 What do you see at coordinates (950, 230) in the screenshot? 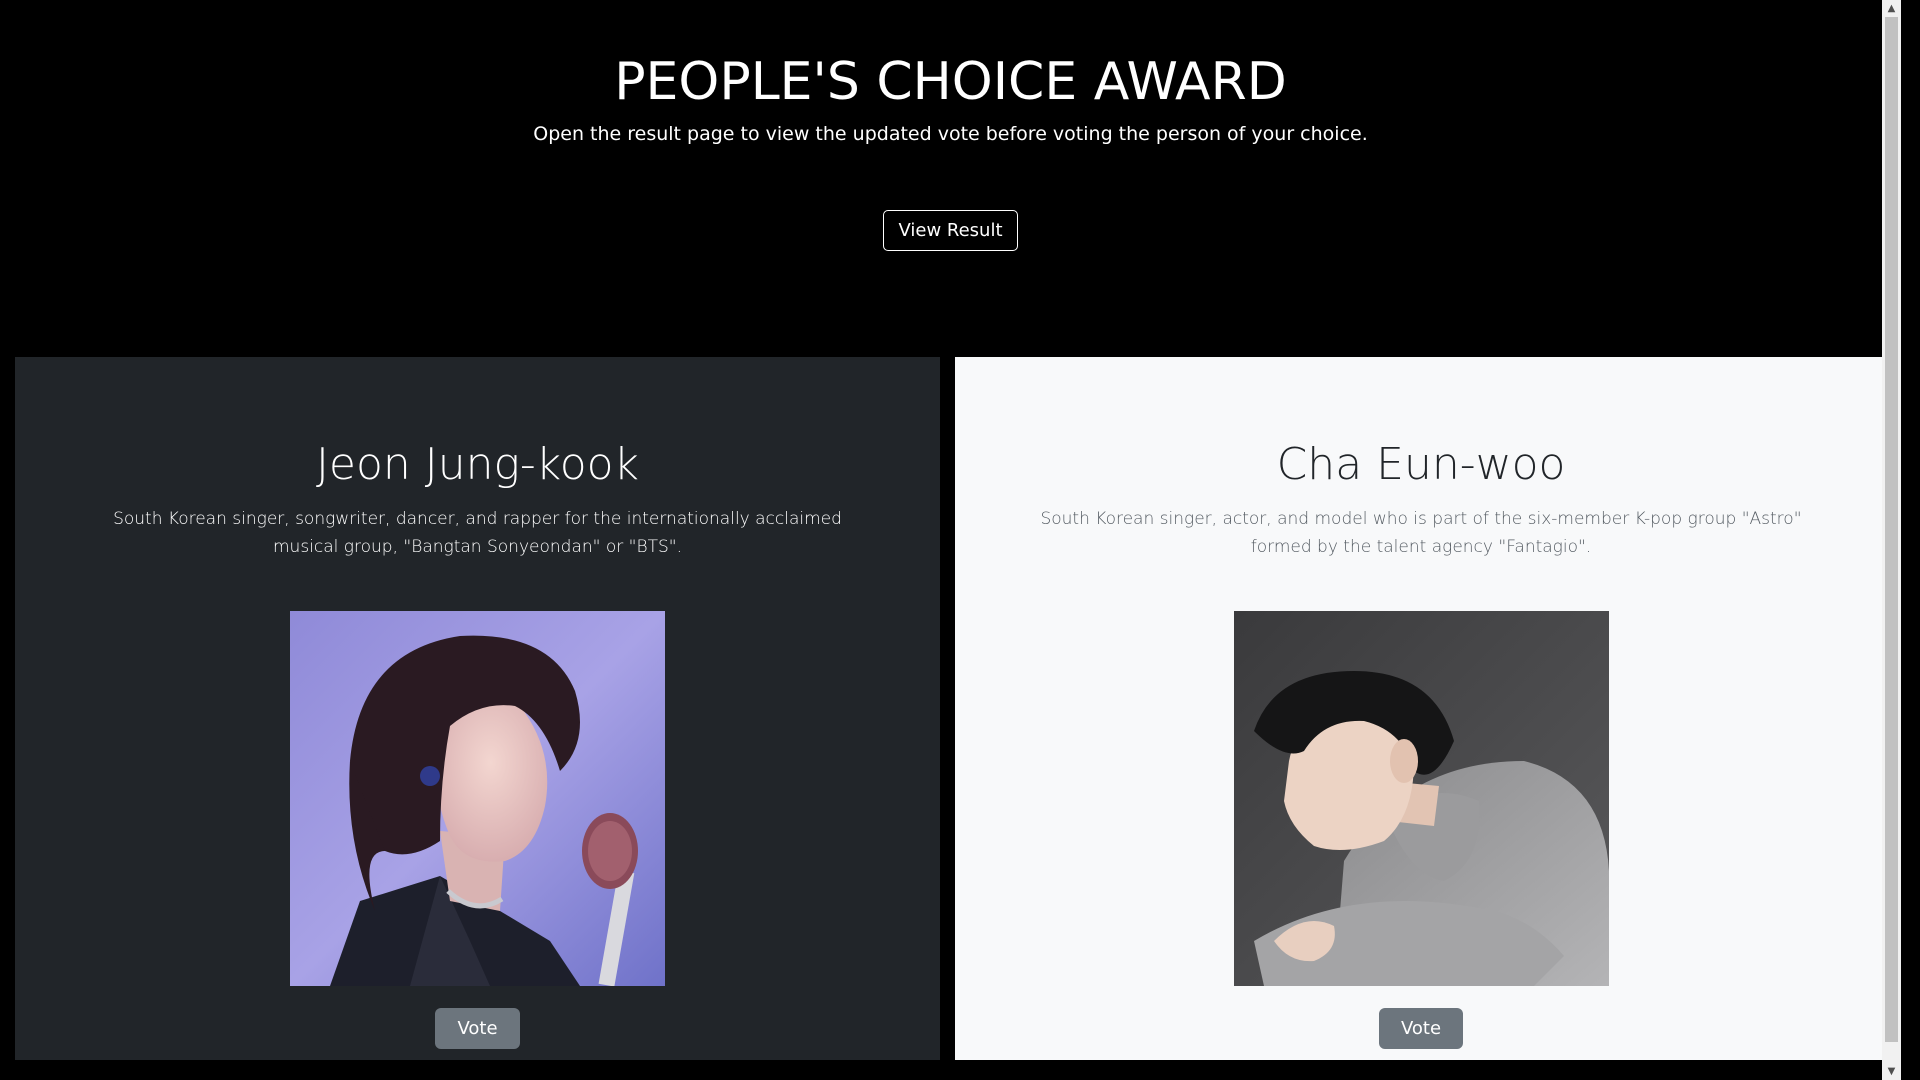
I see `view-result-button: View Result` at bounding box center [950, 230].